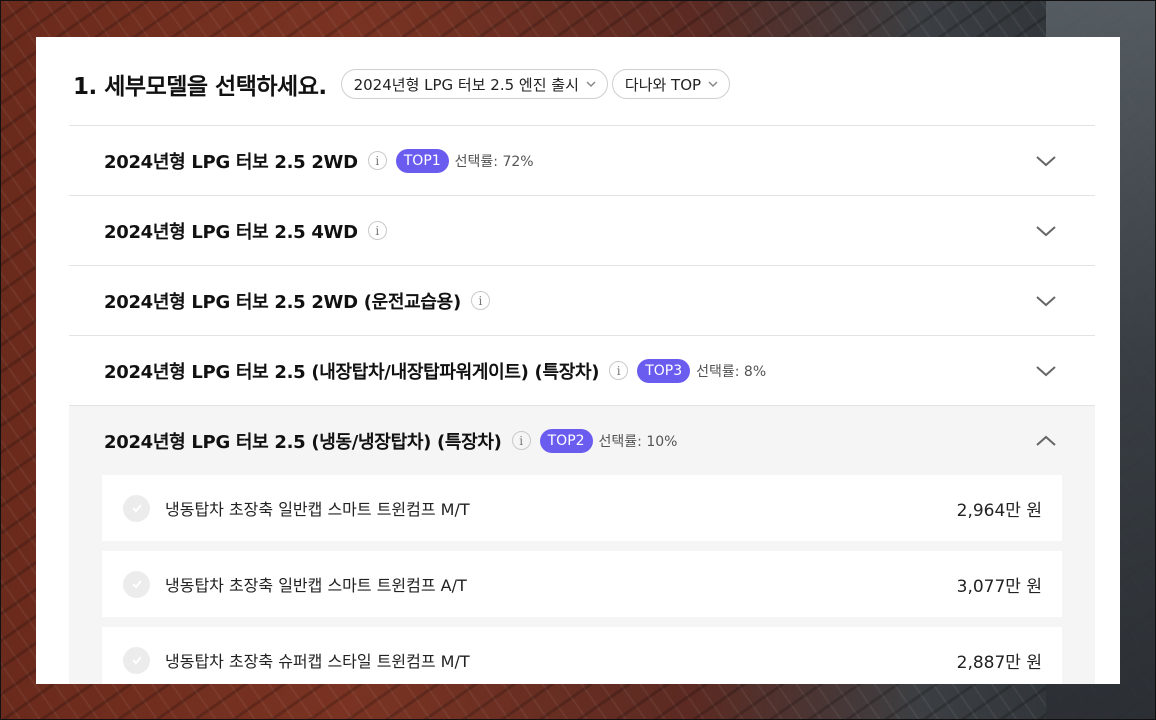  Describe the element at coordinates (999, 662) in the screenshot. I see `trim-price: 2,887만 원` at that location.